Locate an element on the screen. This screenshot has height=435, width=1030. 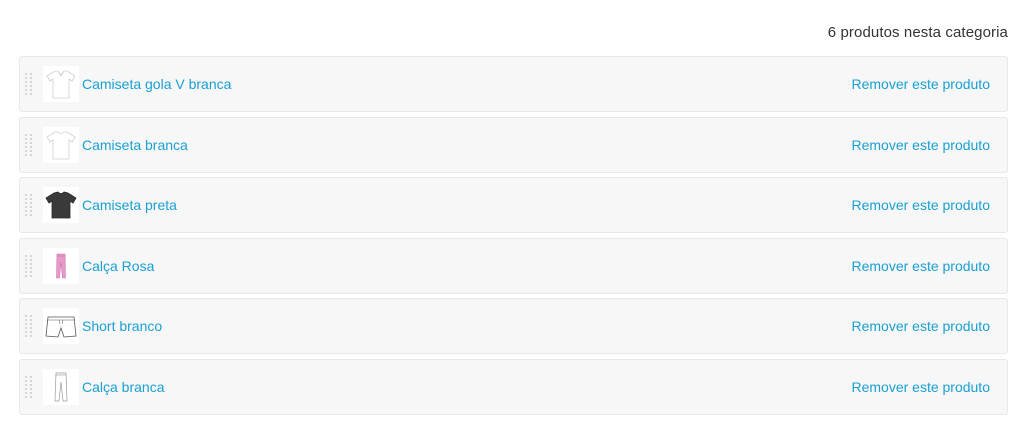
white-v-neck-tshirt-icon is located at coordinates (61, 84).